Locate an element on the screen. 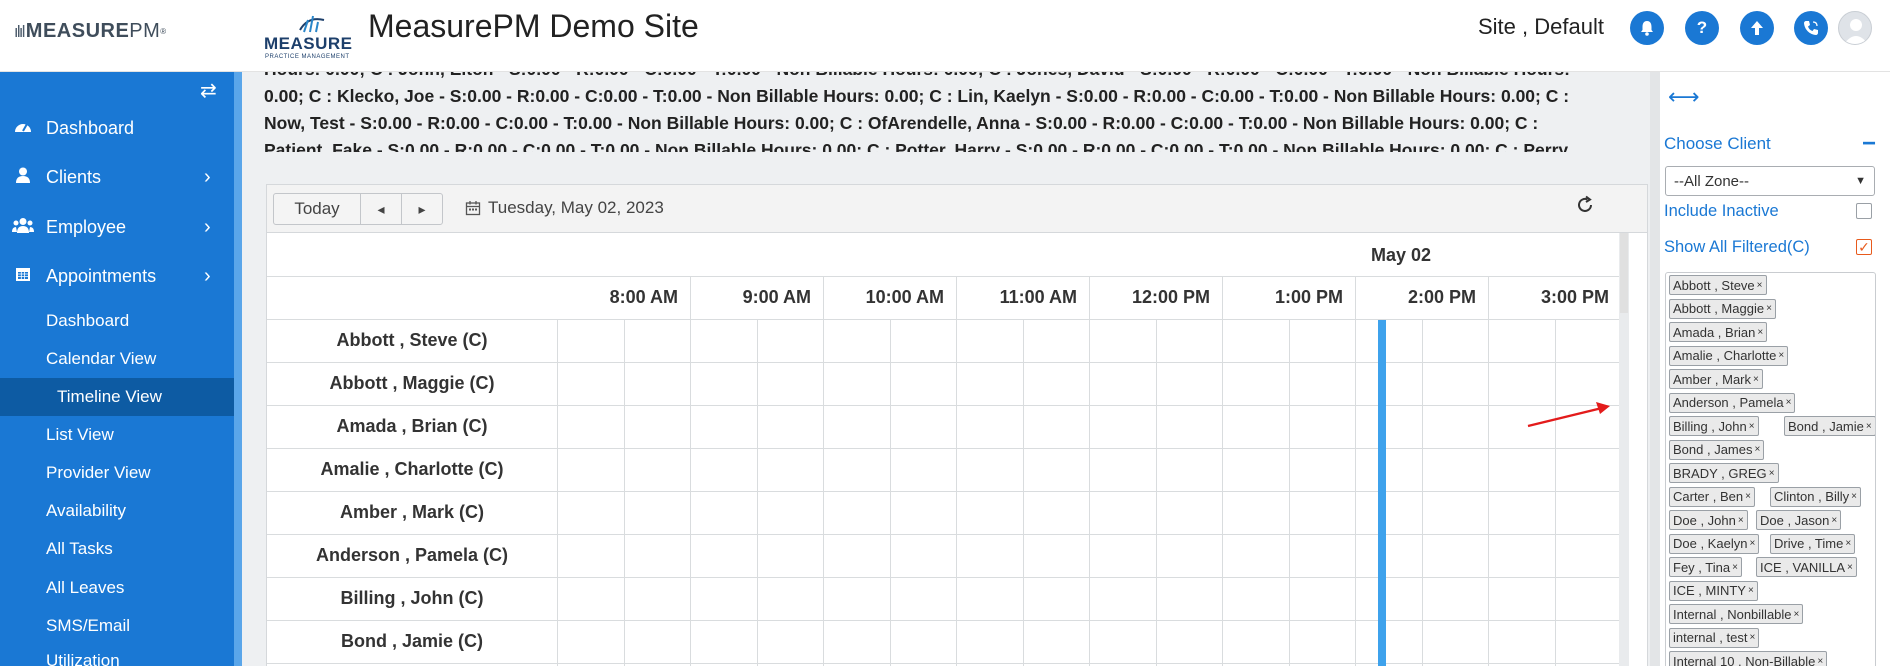  sidebar-sub-dashboard: Dashboard is located at coordinates (87, 321).